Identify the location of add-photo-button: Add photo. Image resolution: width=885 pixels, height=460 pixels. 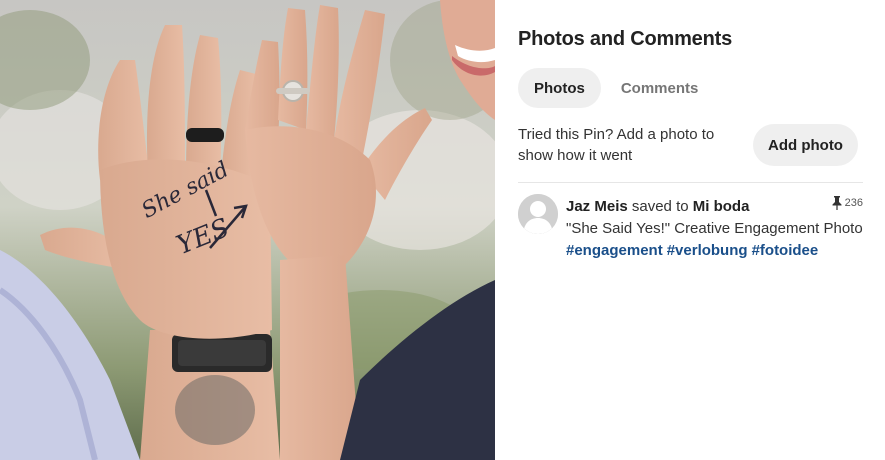
(805, 145).